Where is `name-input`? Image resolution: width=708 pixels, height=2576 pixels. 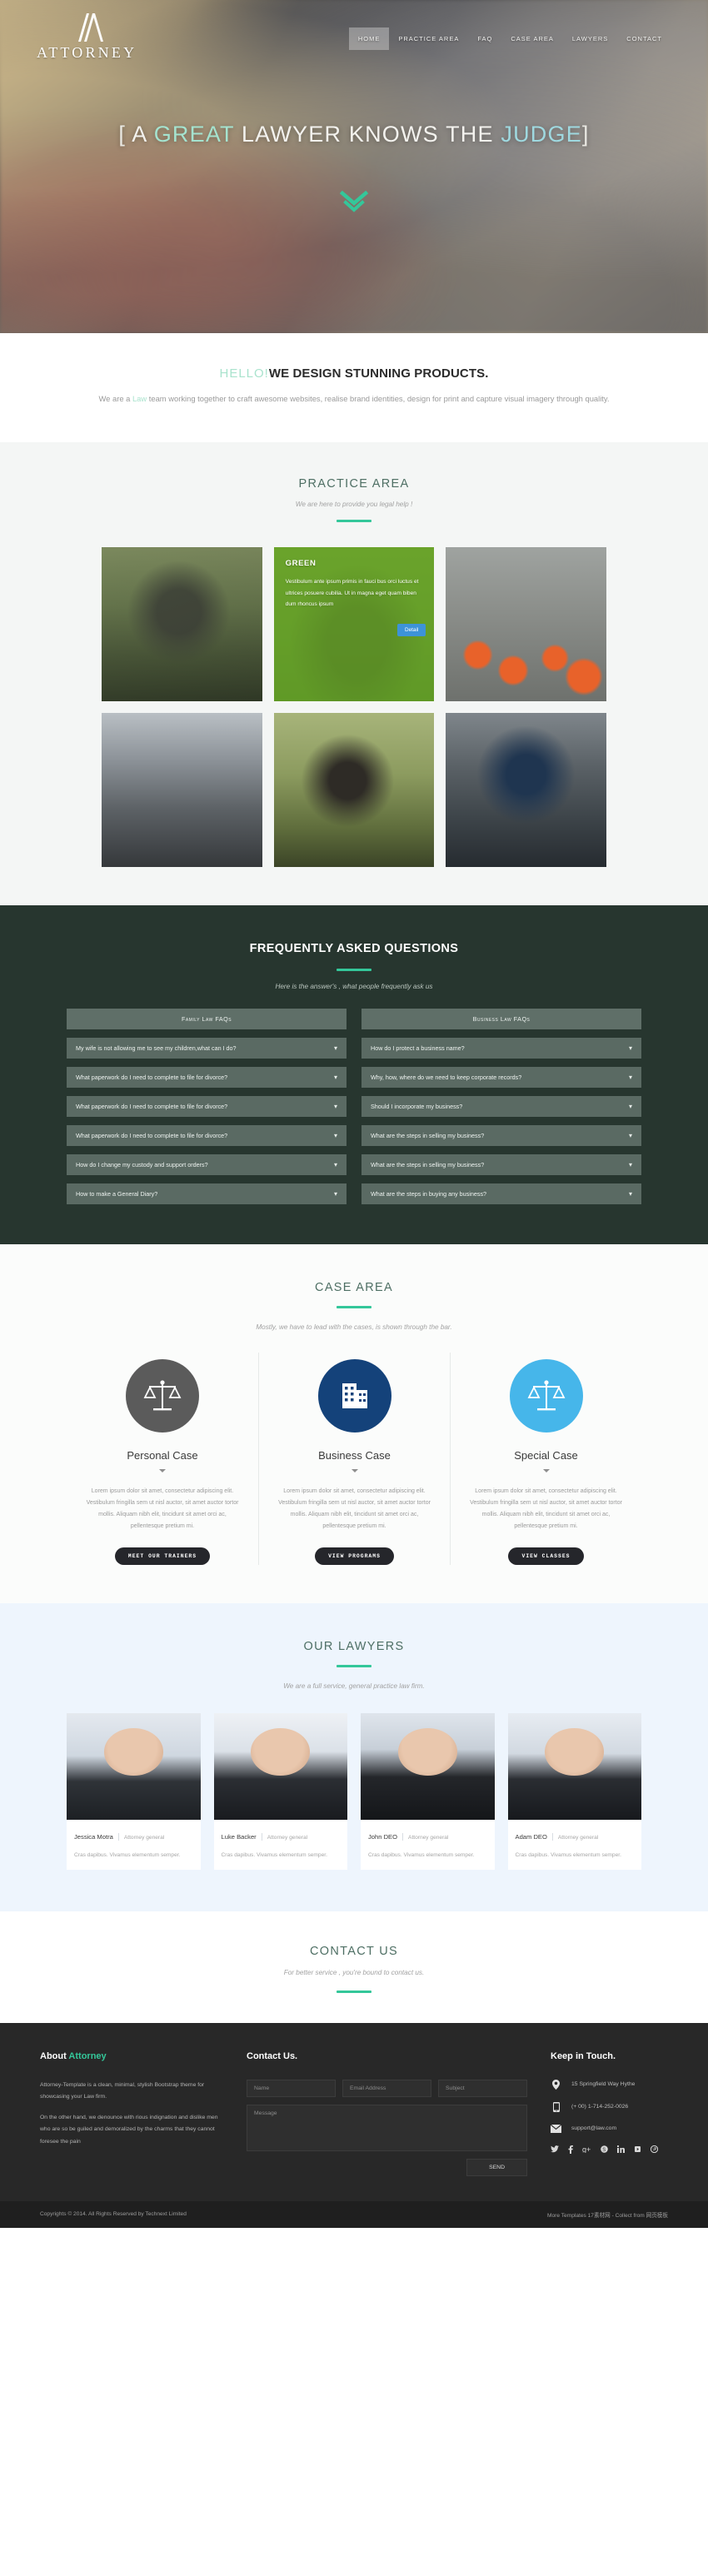 name-input is located at coordinates (291, 2088).